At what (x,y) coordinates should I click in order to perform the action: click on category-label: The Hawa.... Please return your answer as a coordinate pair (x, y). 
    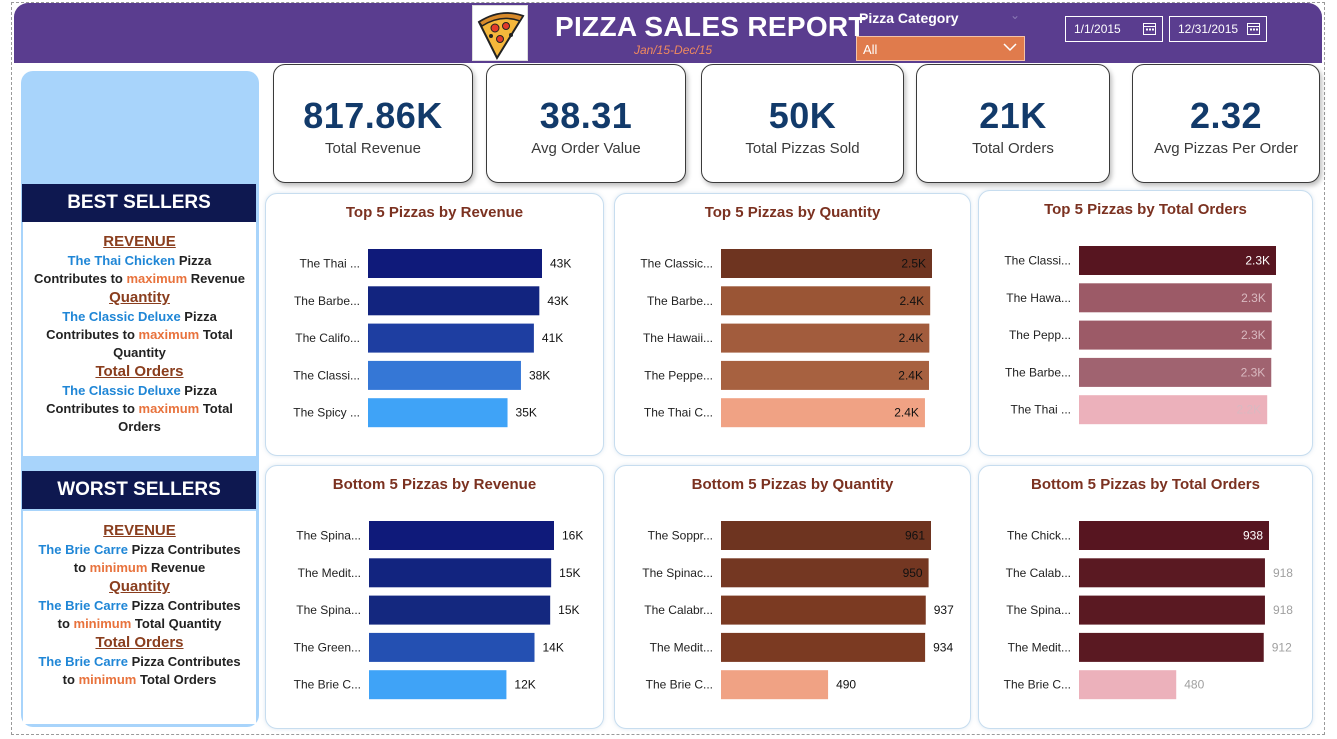
    Looking at the image, I should click on (1038, 298).